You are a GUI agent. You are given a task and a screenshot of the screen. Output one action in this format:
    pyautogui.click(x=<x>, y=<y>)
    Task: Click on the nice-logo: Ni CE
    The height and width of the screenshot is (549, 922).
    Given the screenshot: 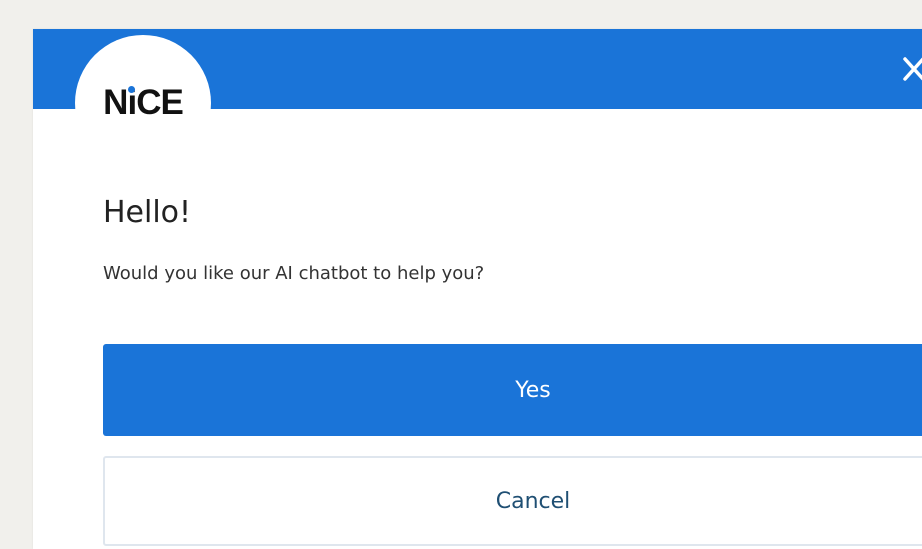 What is the action you would take?
    pyautogui.click(x=143, y=103)
    